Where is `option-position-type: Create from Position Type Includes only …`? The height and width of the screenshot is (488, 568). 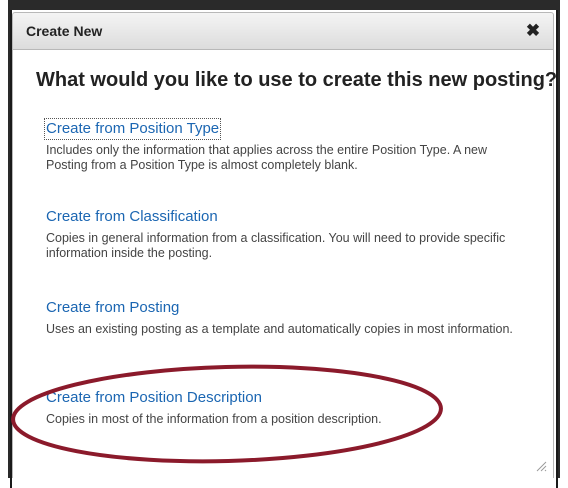 option-position-type: Create from Position Type Includes only … is located at coordinates (287, 145).